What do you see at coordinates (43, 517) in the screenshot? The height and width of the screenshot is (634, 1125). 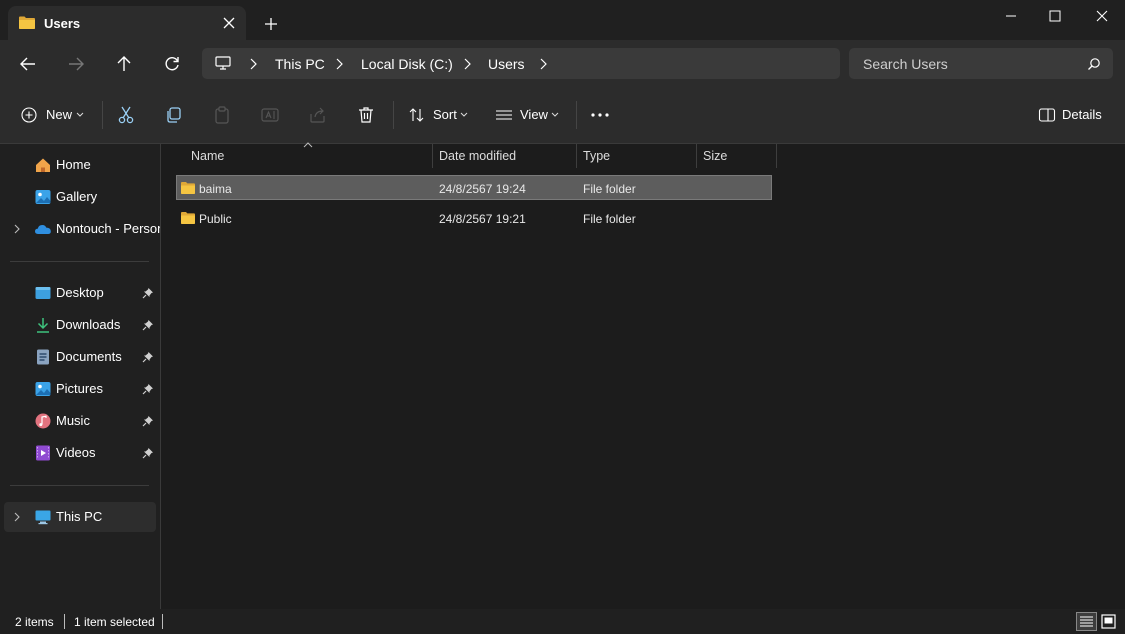 I see `this-pc-icon` at bounding box center [43, 517].